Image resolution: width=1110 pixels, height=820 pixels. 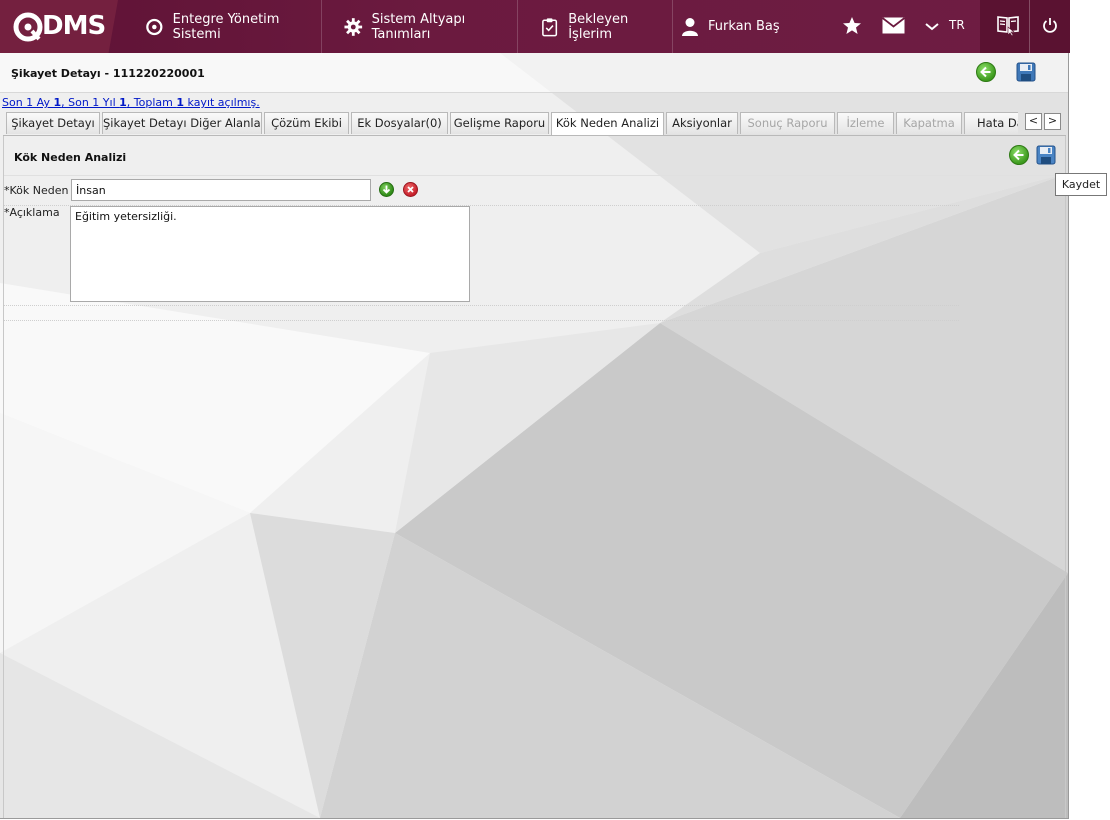 I want to click on arrow-down-icon, so click(x=386, y=189).